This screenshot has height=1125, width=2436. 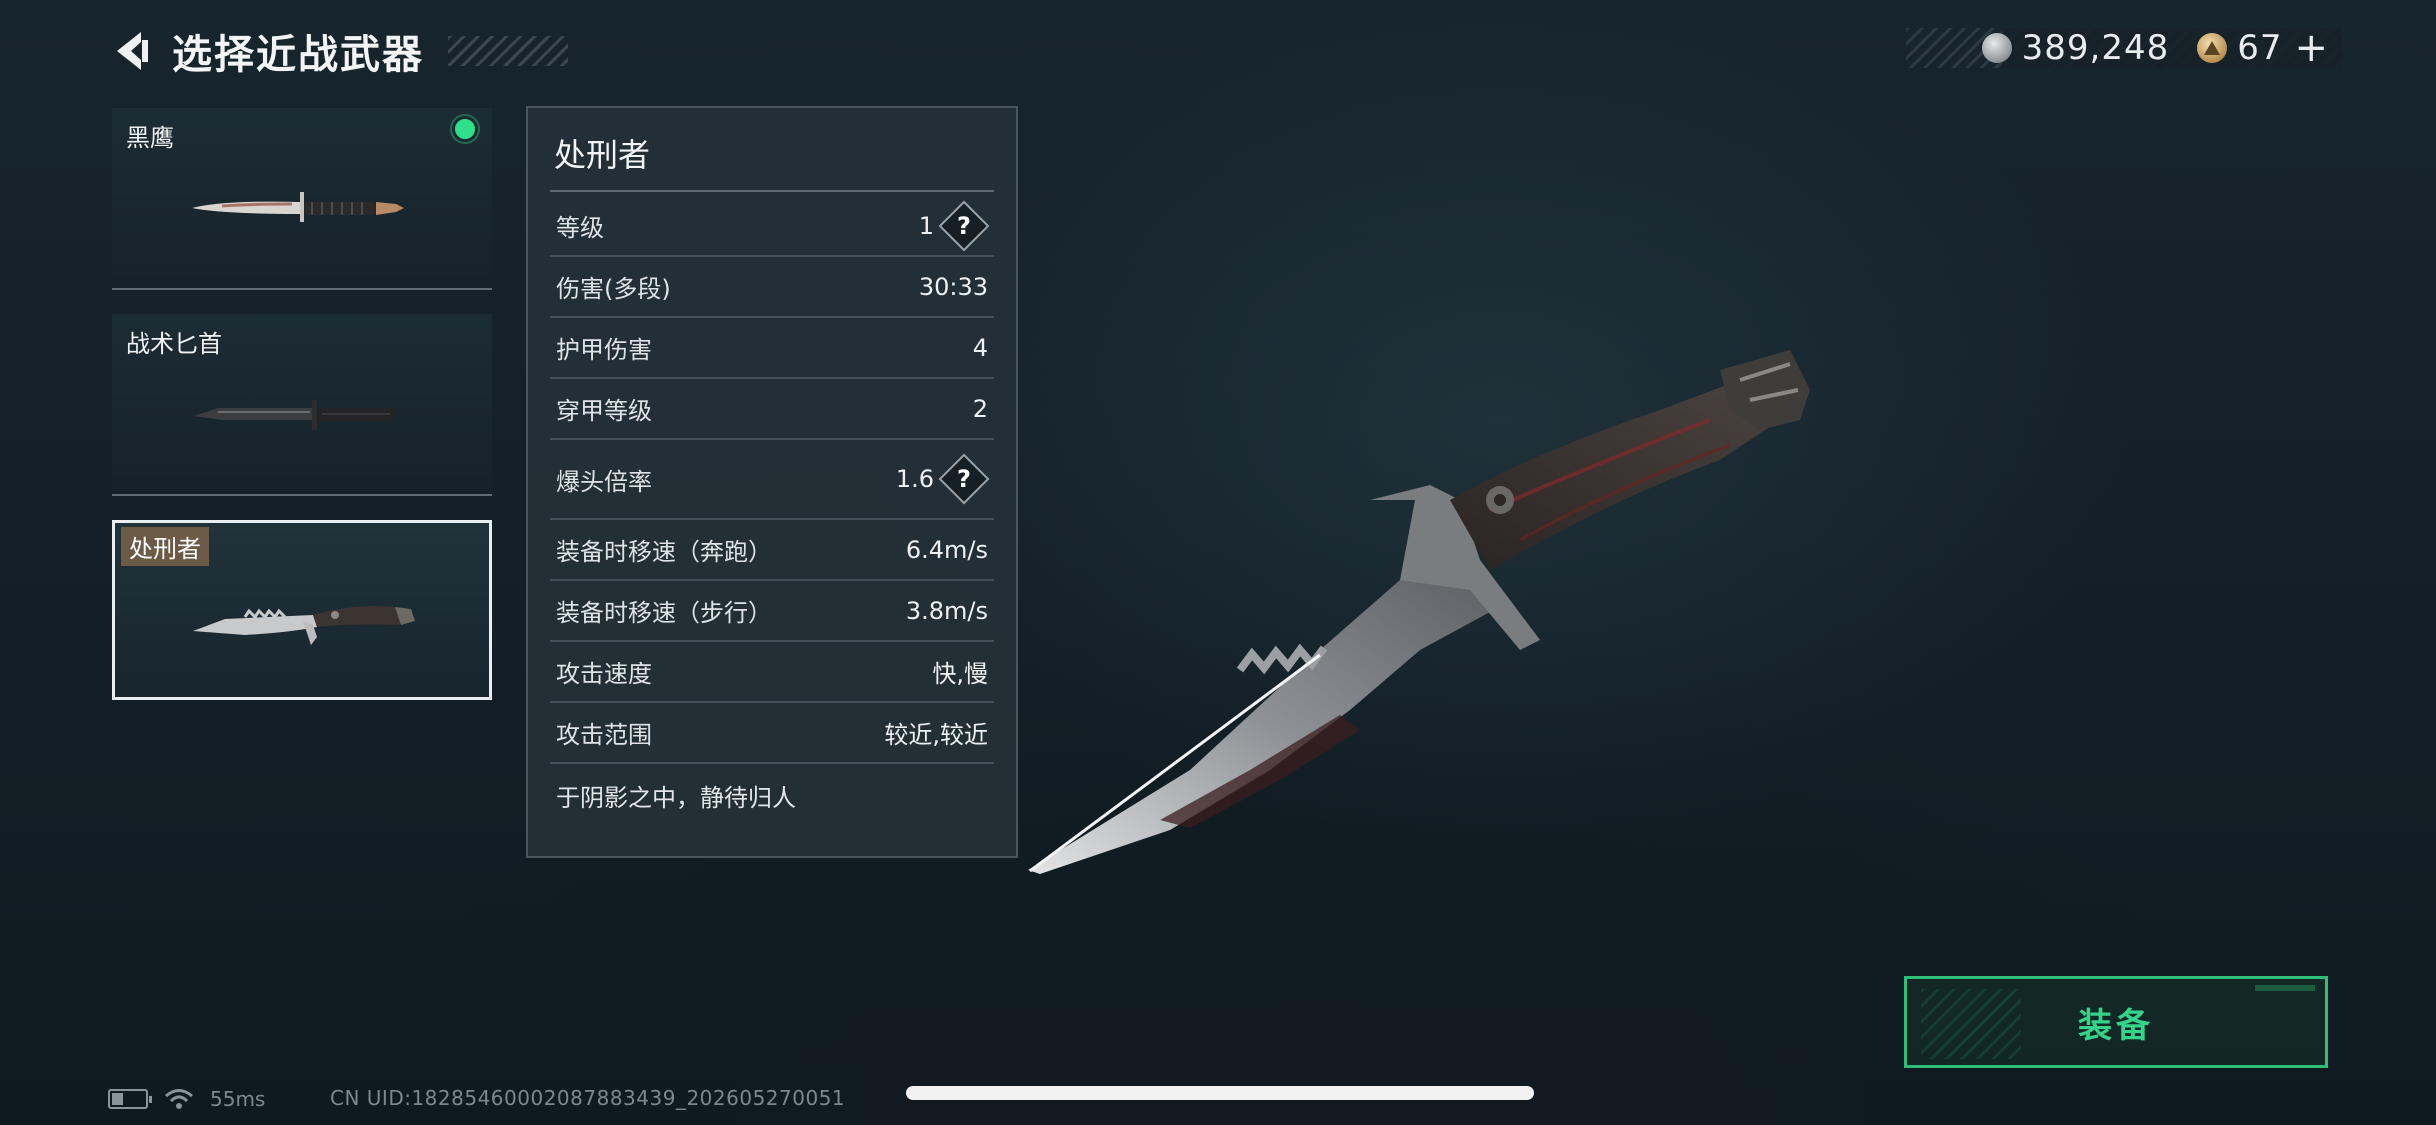 I want to click on black-eagle-knife-image, so click(x=298, y=207).